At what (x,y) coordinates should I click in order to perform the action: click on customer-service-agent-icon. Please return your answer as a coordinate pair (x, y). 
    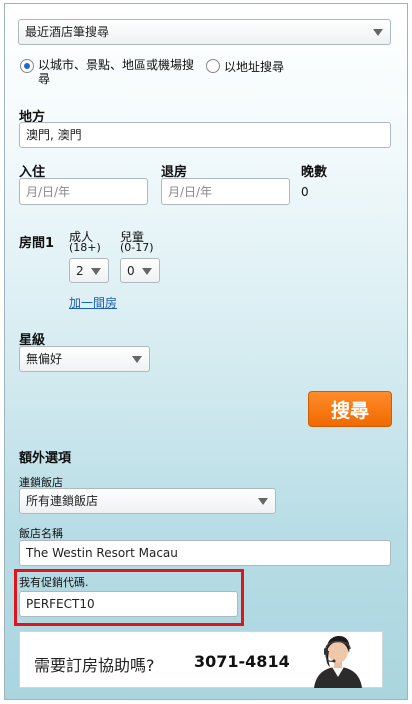
    Looking at the image, I should click on (338, 662).